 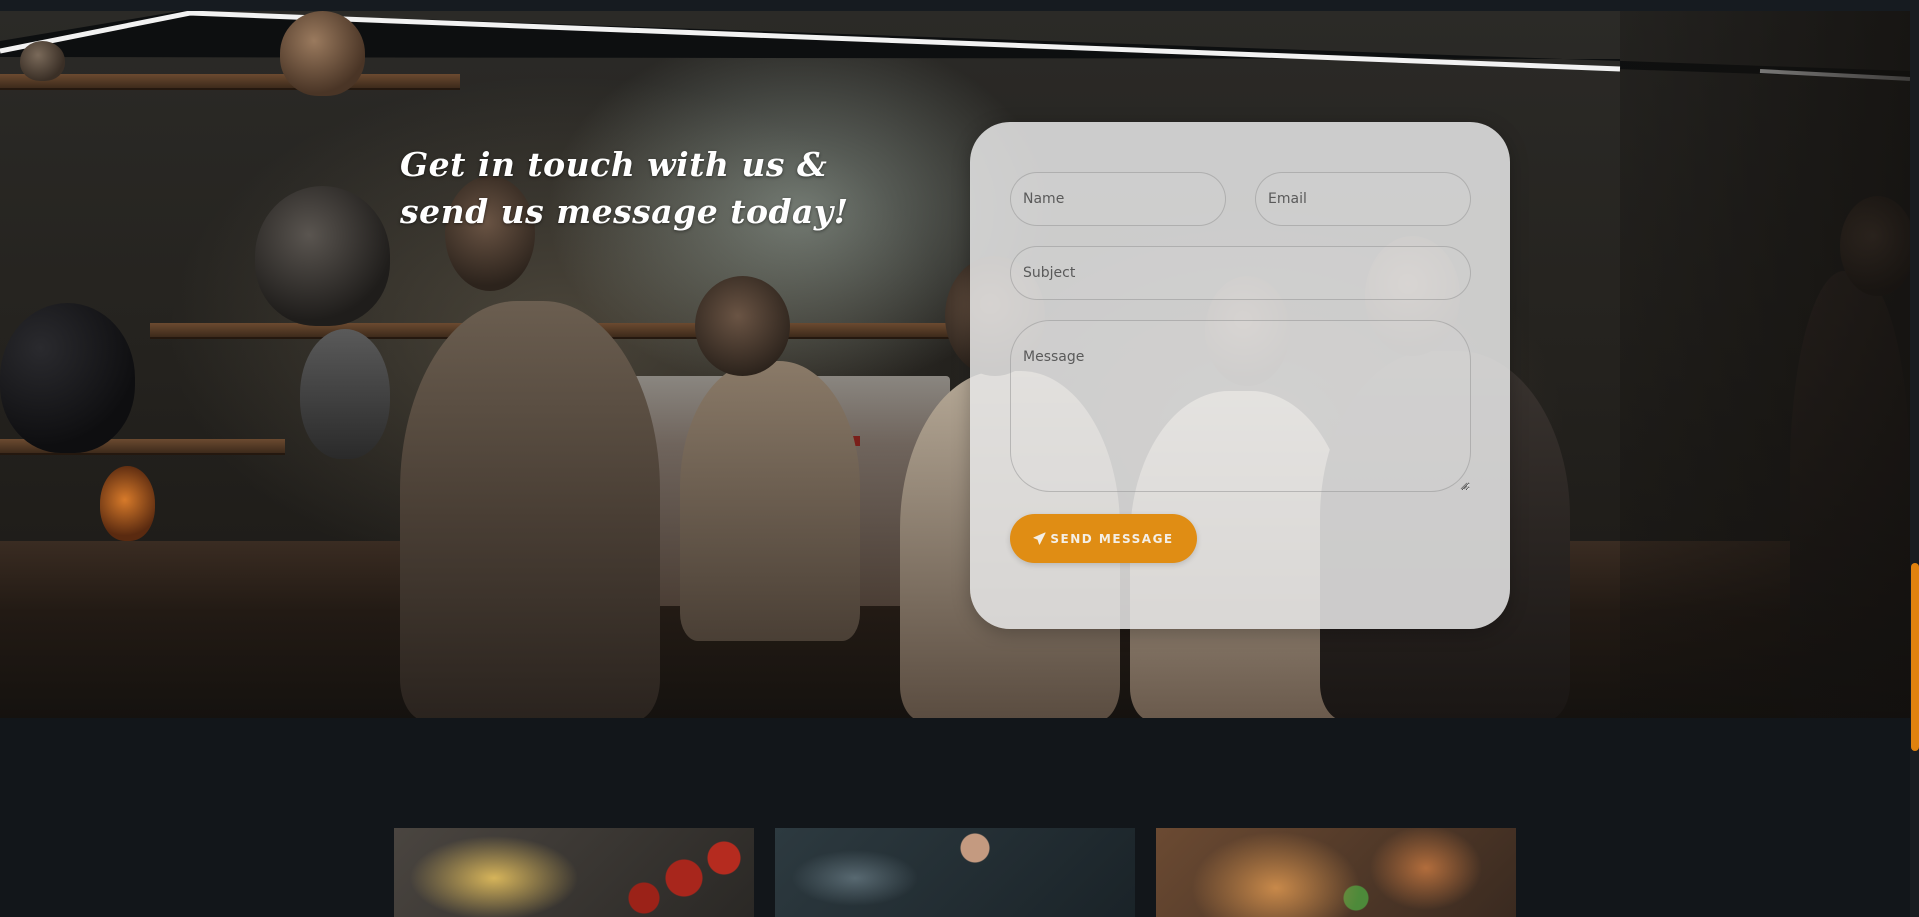 I want to click on gallery-image-pasta, so click(x=574, y=872).